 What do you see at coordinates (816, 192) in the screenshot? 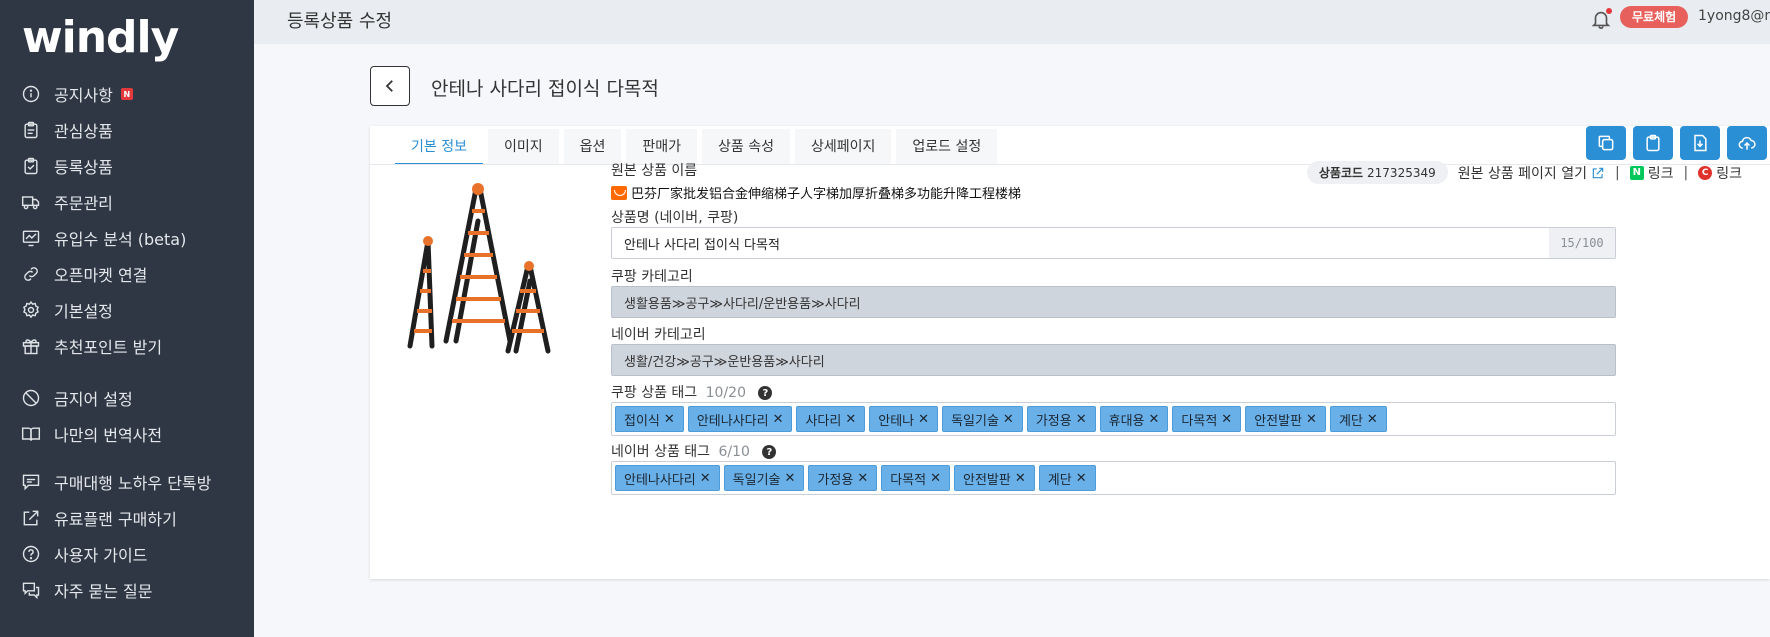
I see `orig-name-row: 巴芬厂家批发铝合金伸缩梯子人字梯加厚折叠梯多功能升降工程楼梯` at bounding box center [816, 192].